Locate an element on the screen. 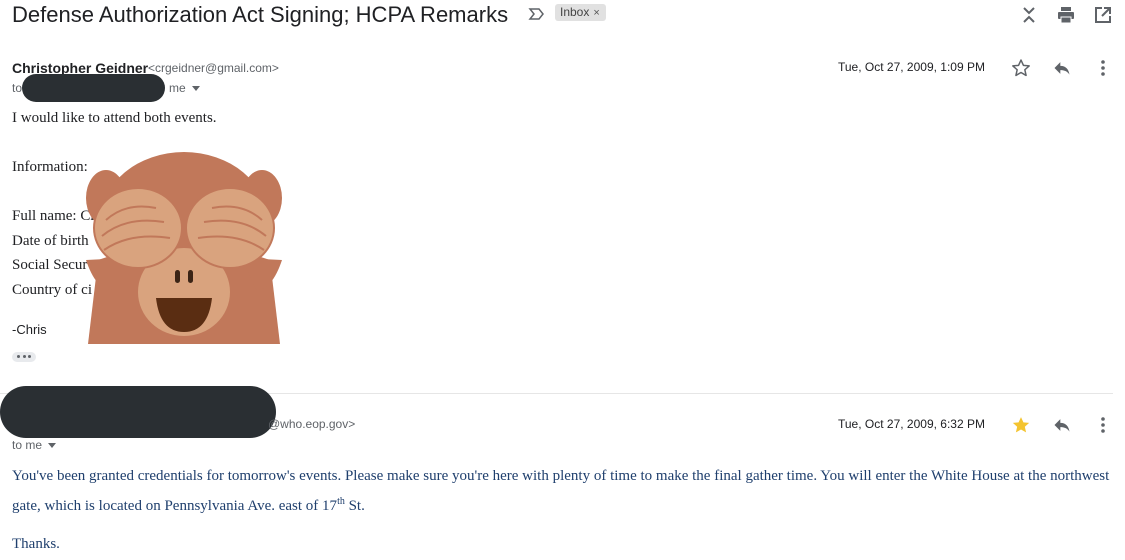  body-line: Social Secur is located at coordinates (50, 265).